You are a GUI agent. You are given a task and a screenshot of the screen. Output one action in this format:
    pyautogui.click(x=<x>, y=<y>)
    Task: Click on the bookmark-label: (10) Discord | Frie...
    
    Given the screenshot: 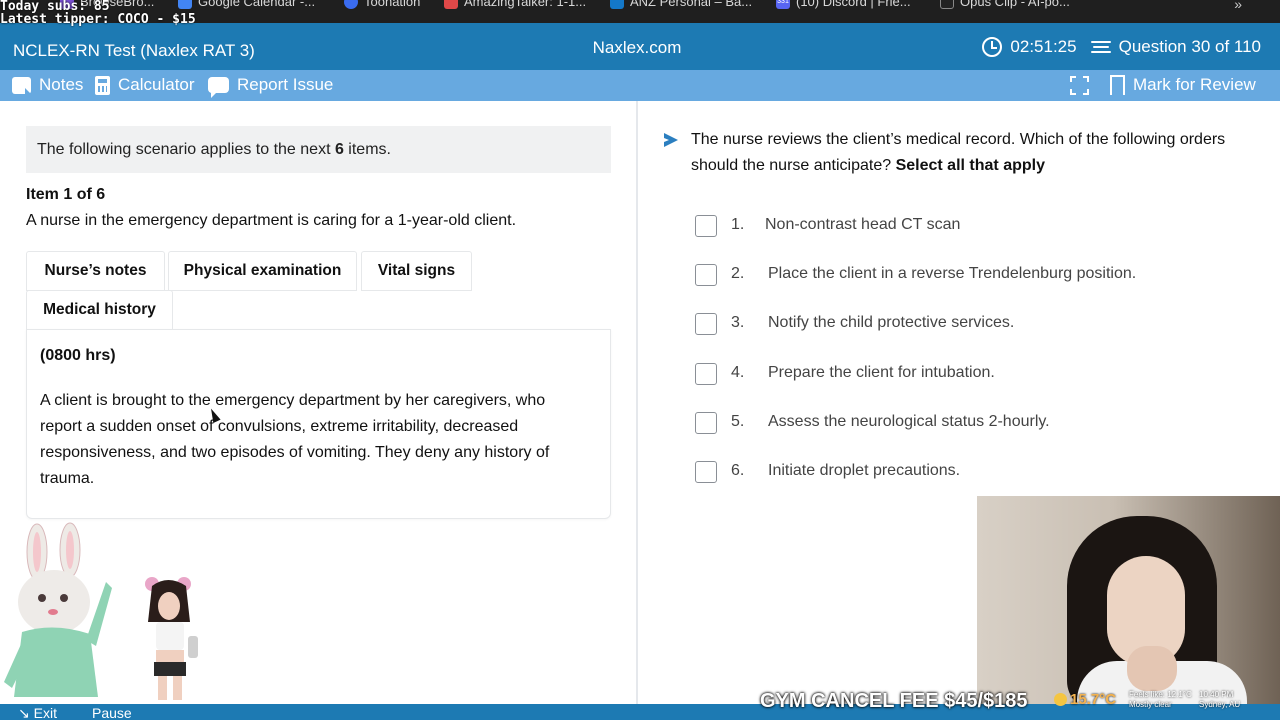 What is the action you would take?
    pyautogui.click(x=853, y=4)
    